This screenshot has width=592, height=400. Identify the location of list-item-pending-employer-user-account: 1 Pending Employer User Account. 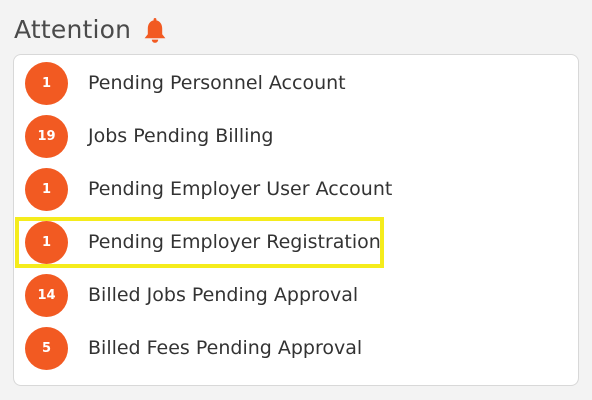
(296, 189).